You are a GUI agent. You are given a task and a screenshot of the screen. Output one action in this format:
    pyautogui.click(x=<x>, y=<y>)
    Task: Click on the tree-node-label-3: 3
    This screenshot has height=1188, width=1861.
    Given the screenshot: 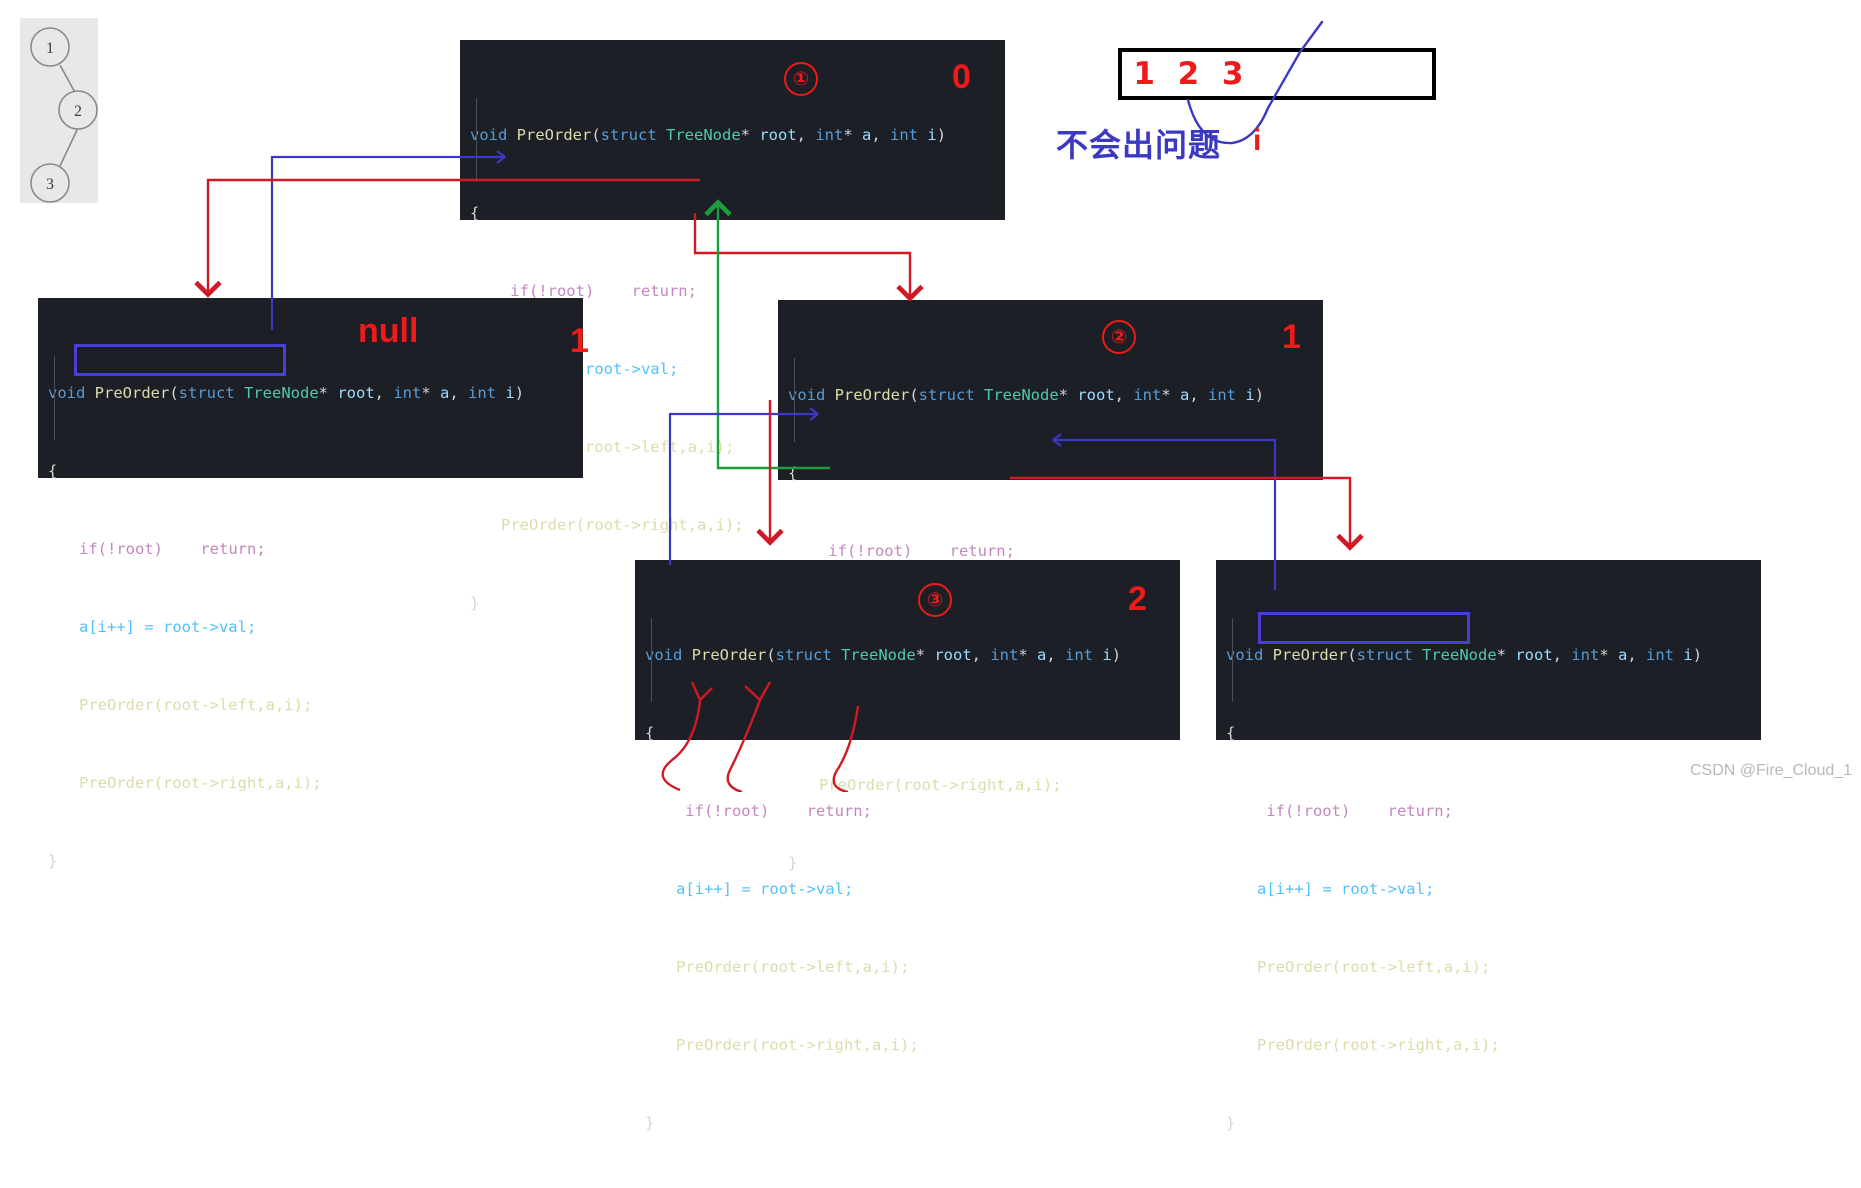 What is the action you would take?
    pyautogui.click(x=50, y=184)
    